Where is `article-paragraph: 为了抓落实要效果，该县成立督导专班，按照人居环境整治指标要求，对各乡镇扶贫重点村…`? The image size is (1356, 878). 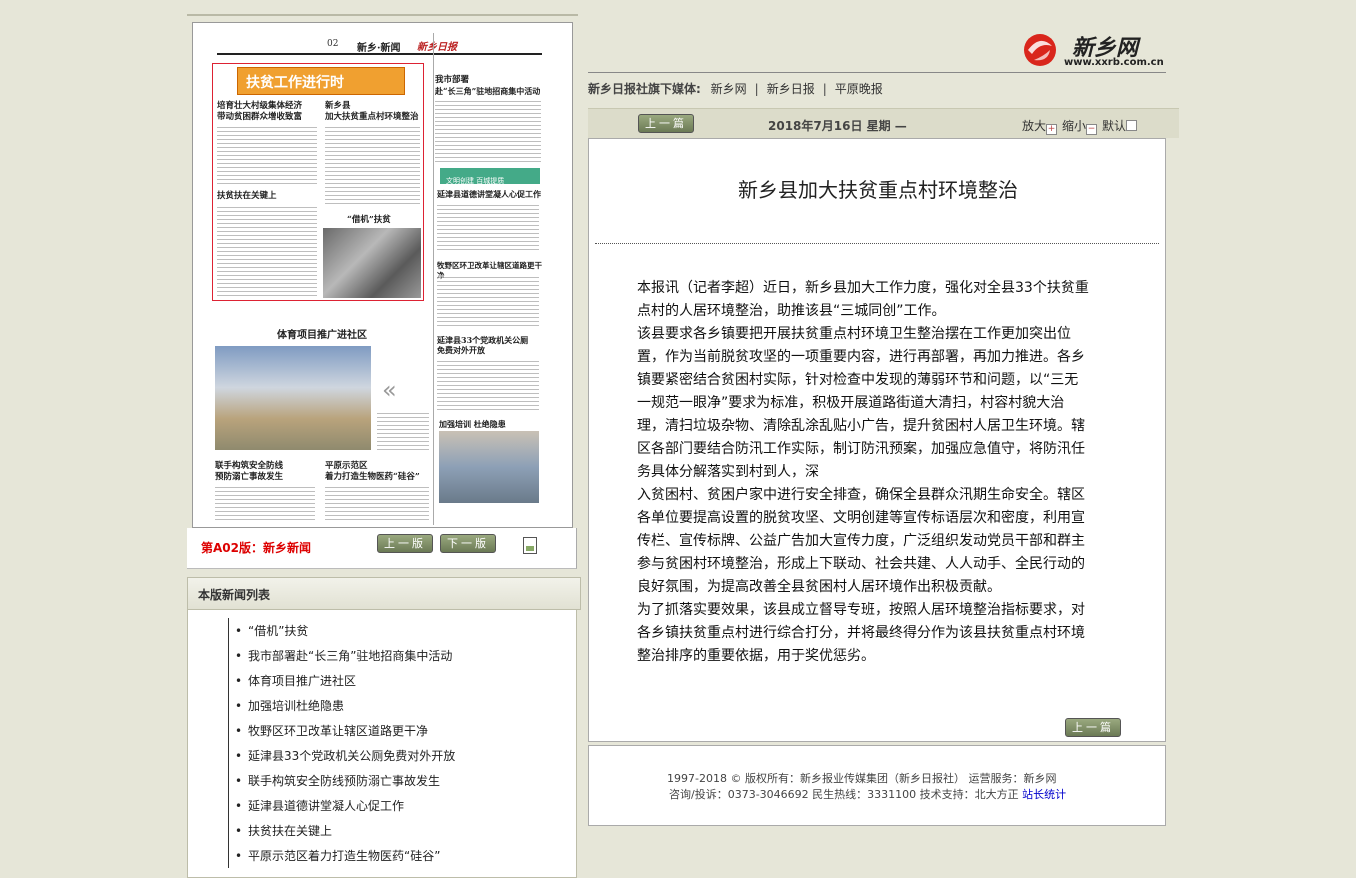 article-paragraph: 为了抓落实要效果，该县成立督导专班，按照人居环境整治指标要求，对各乡镇扶贫重点村… is located at coordinates (861, 633).